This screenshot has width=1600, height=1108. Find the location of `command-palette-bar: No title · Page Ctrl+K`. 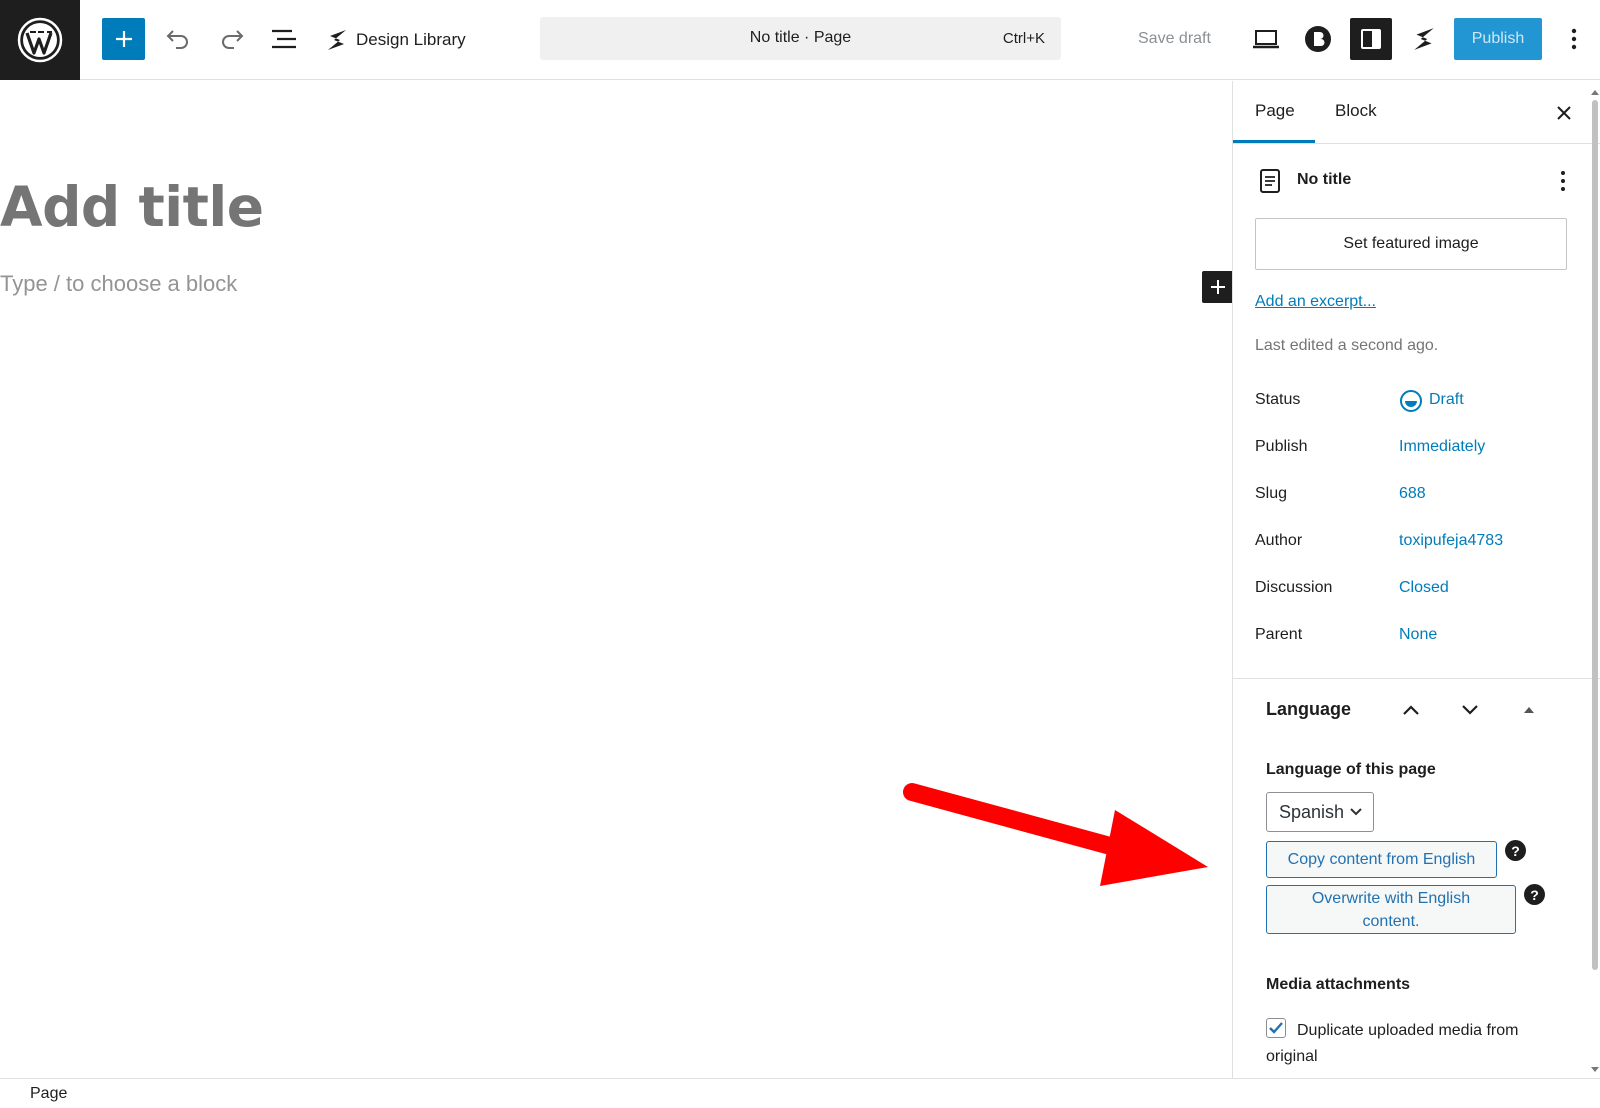

command-palette-bar: No title · Page Ctrl+K is located at coordinates (800, 38).